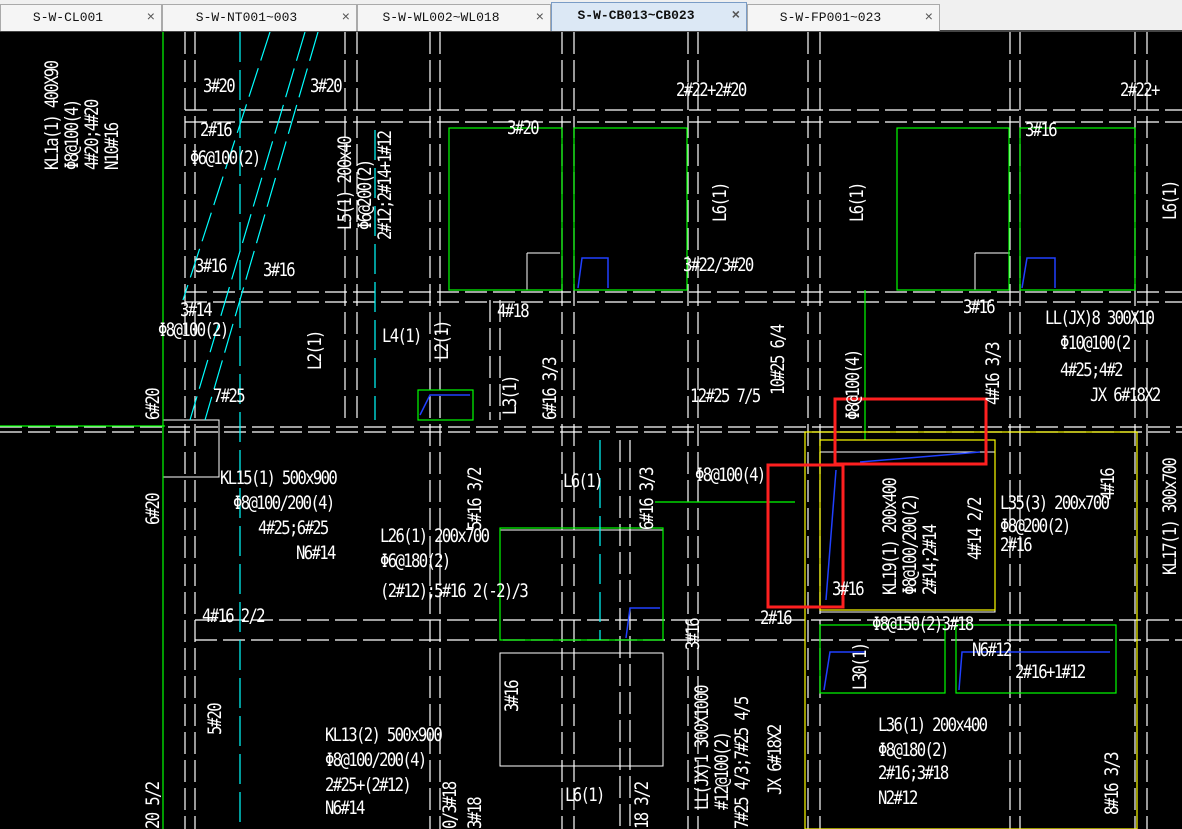  I want to click on annotation-text: Φ8@100(4), so click(730, 475).